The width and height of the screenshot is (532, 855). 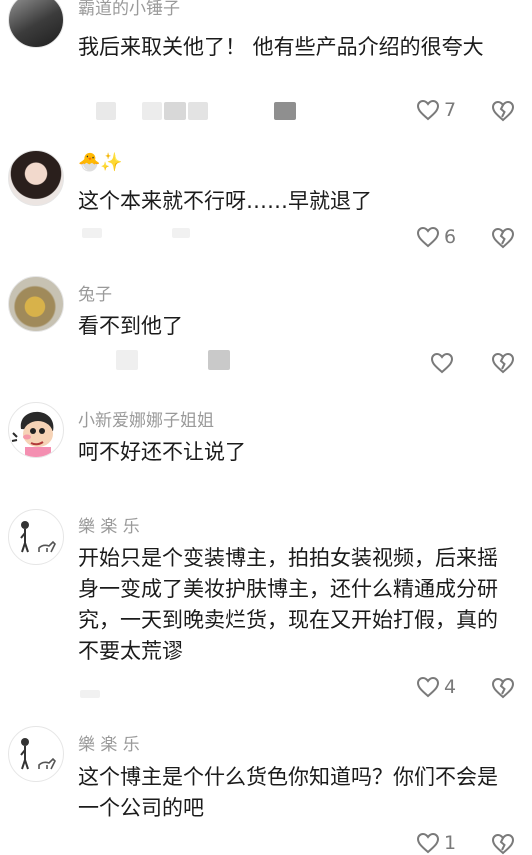 What do you see at coordinates (281, 47) in the screenshot?
I see `comment-text: 我后来取关他了！ 他有些产品介绍的很夸大` at bounding box center [281, 47].